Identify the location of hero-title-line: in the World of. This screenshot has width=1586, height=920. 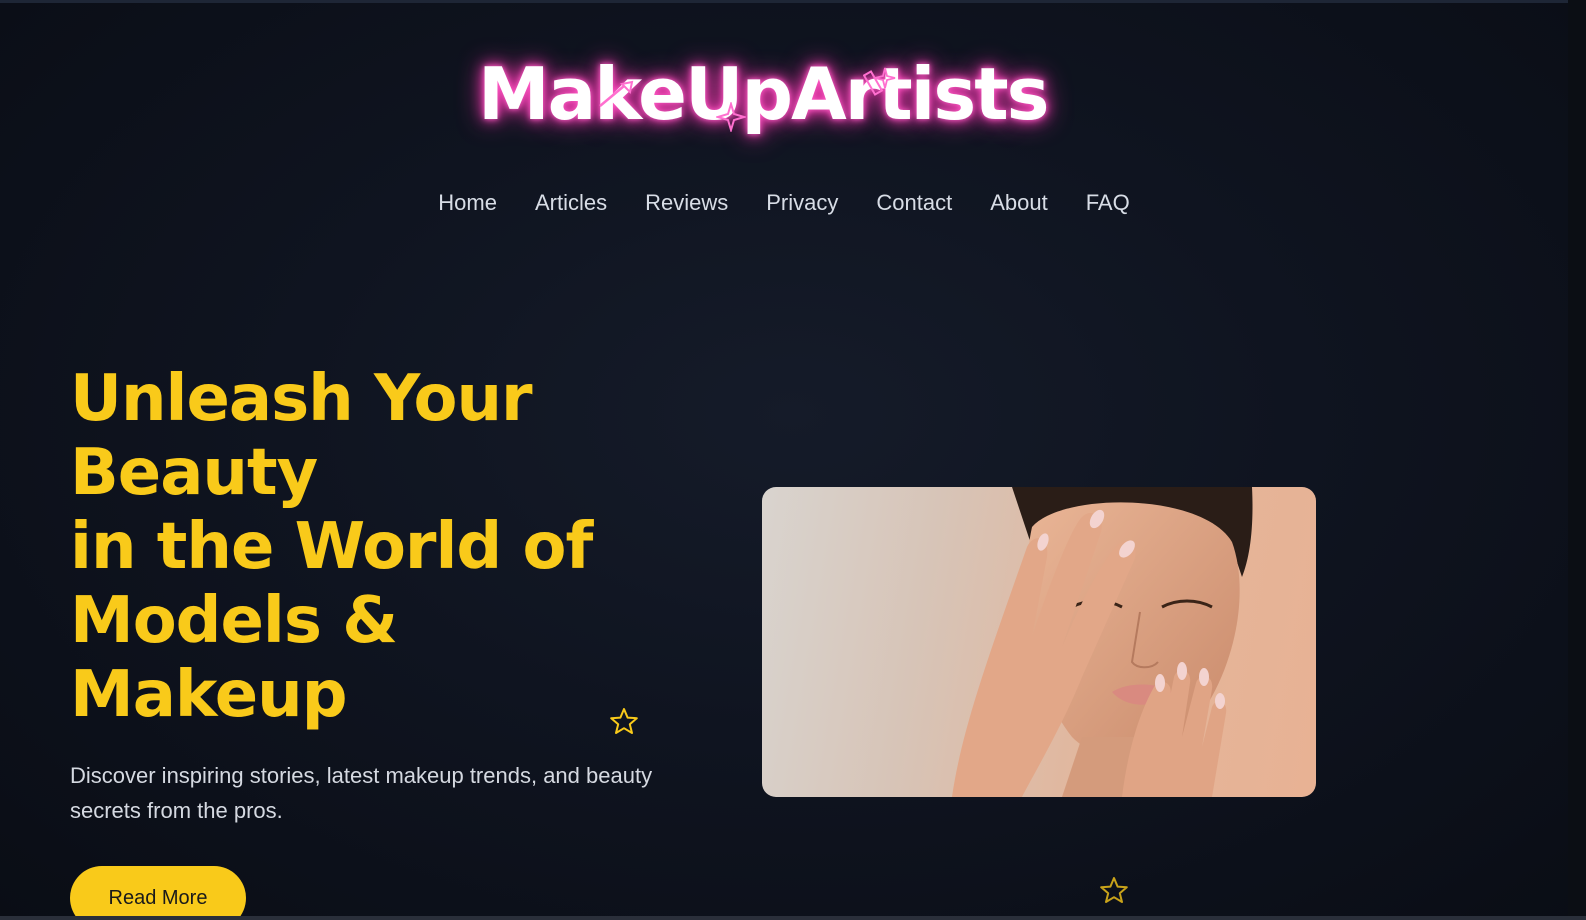
(331, 547).